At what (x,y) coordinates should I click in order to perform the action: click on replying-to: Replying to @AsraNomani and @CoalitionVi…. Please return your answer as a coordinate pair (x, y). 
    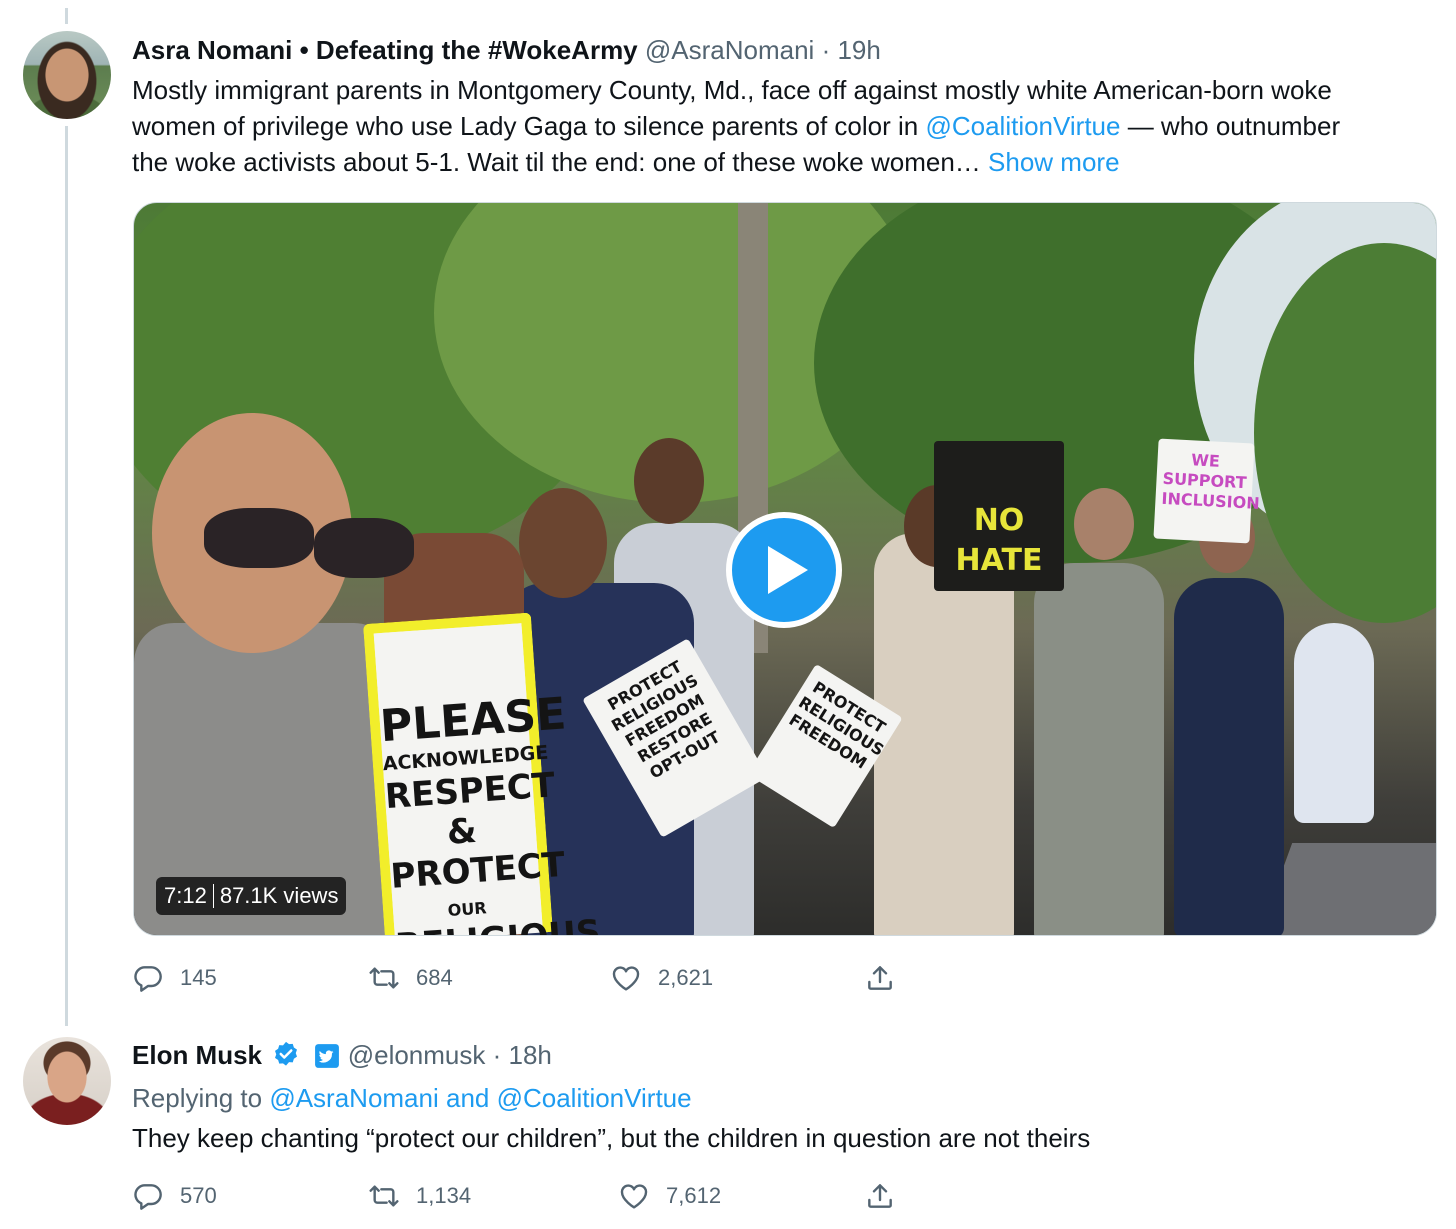
    Looking at the image, I should click on (784, 1098).